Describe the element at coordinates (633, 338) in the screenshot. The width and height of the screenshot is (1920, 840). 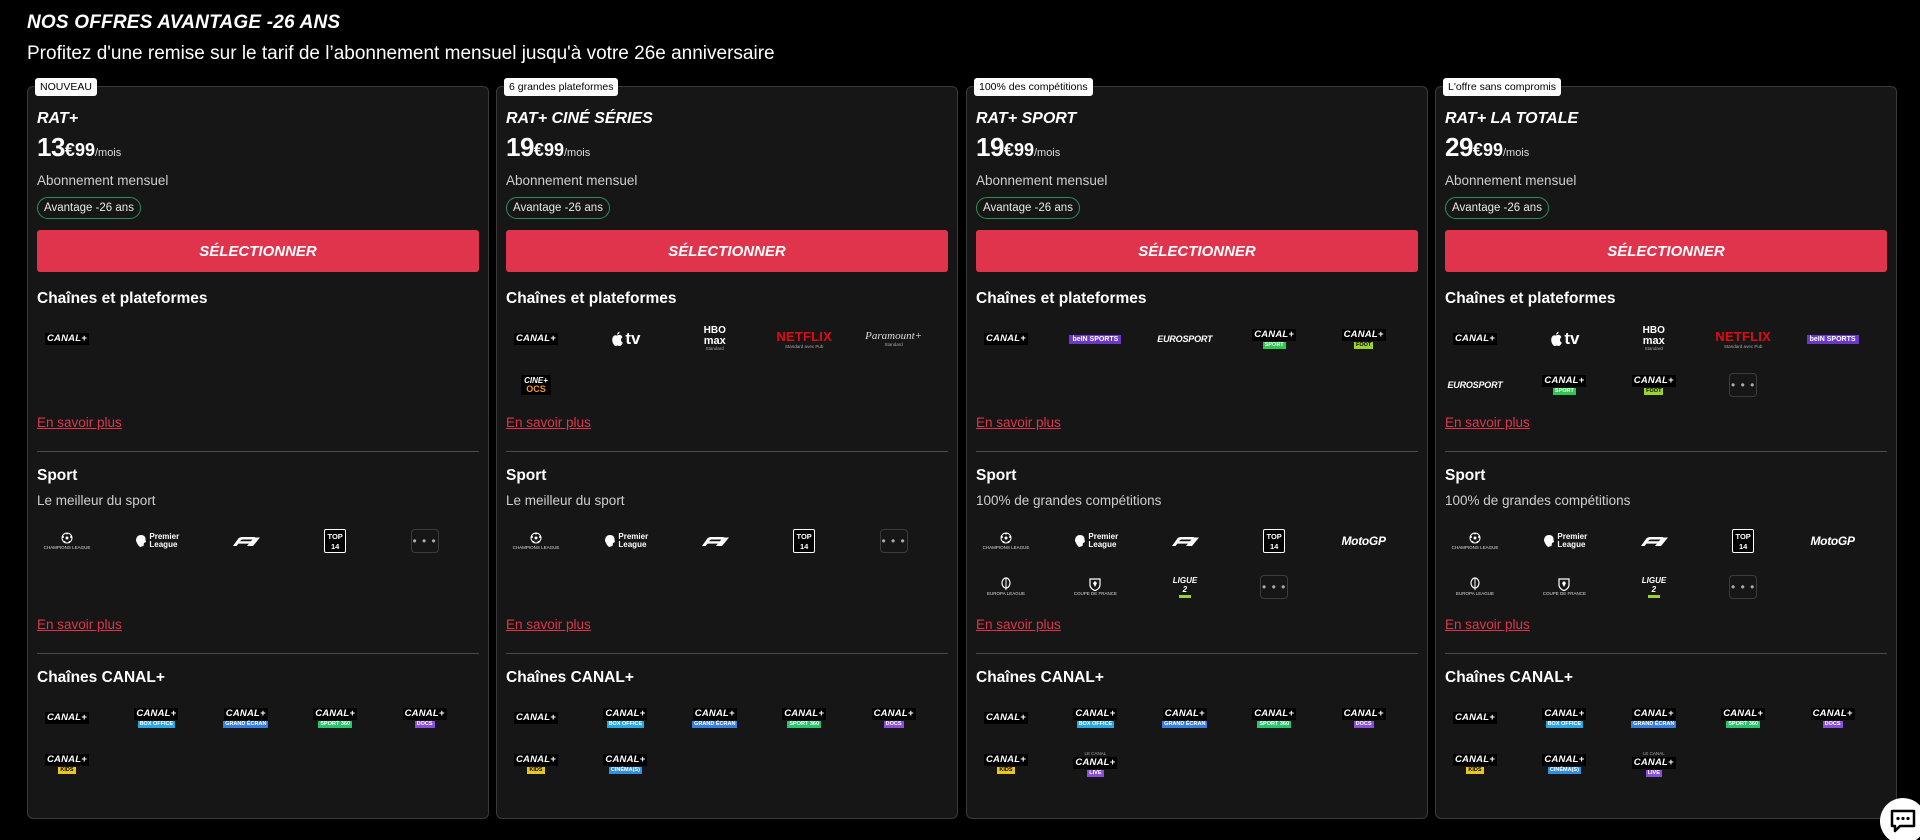
I see `apple-tv-text: tv` at that location.